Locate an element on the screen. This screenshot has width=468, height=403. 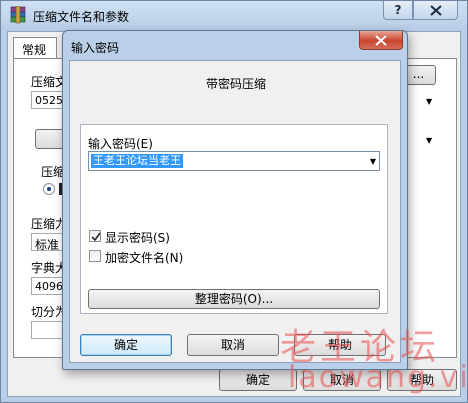
dictionary-size-value: 4096 is located at coordinates (49, 286).